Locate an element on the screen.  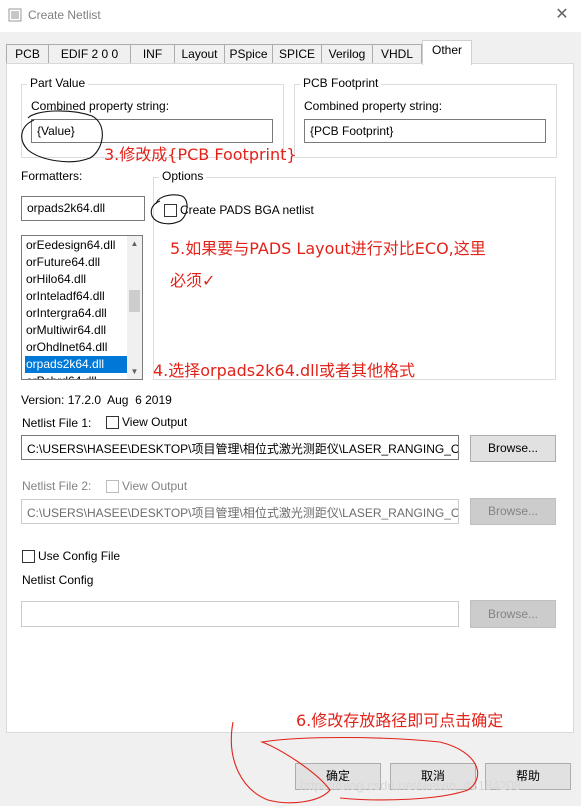
tab-layout: Layout is located at coordinates (199, 54).